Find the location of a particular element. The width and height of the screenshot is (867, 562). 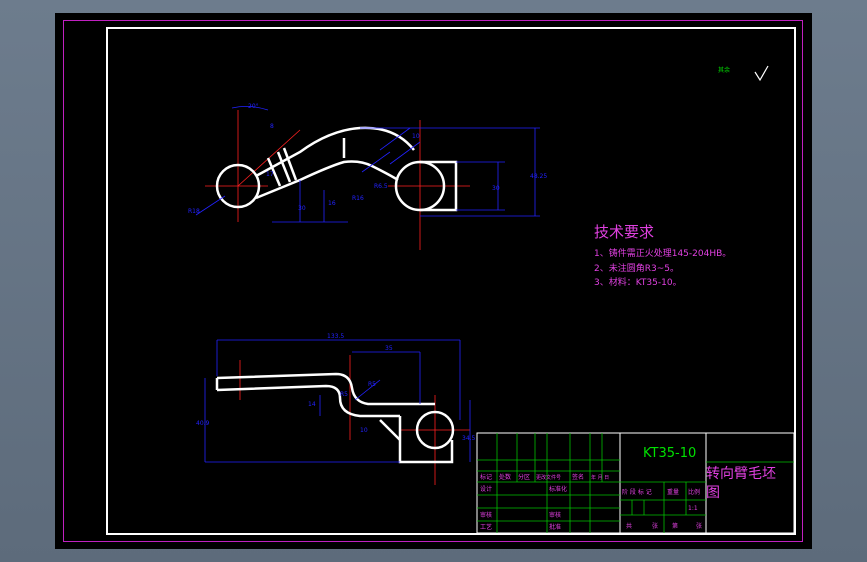

dim-30b: 30 is located at coordinates (496, 188).